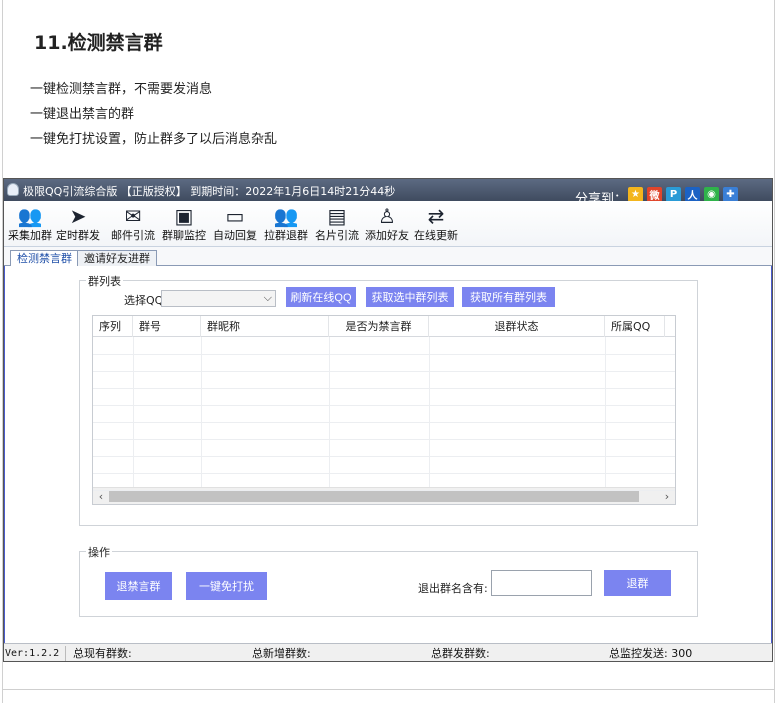 This screenshot has height=703, width=777. I want to click on collect-groups-icon: 👥, so click(30, 216).